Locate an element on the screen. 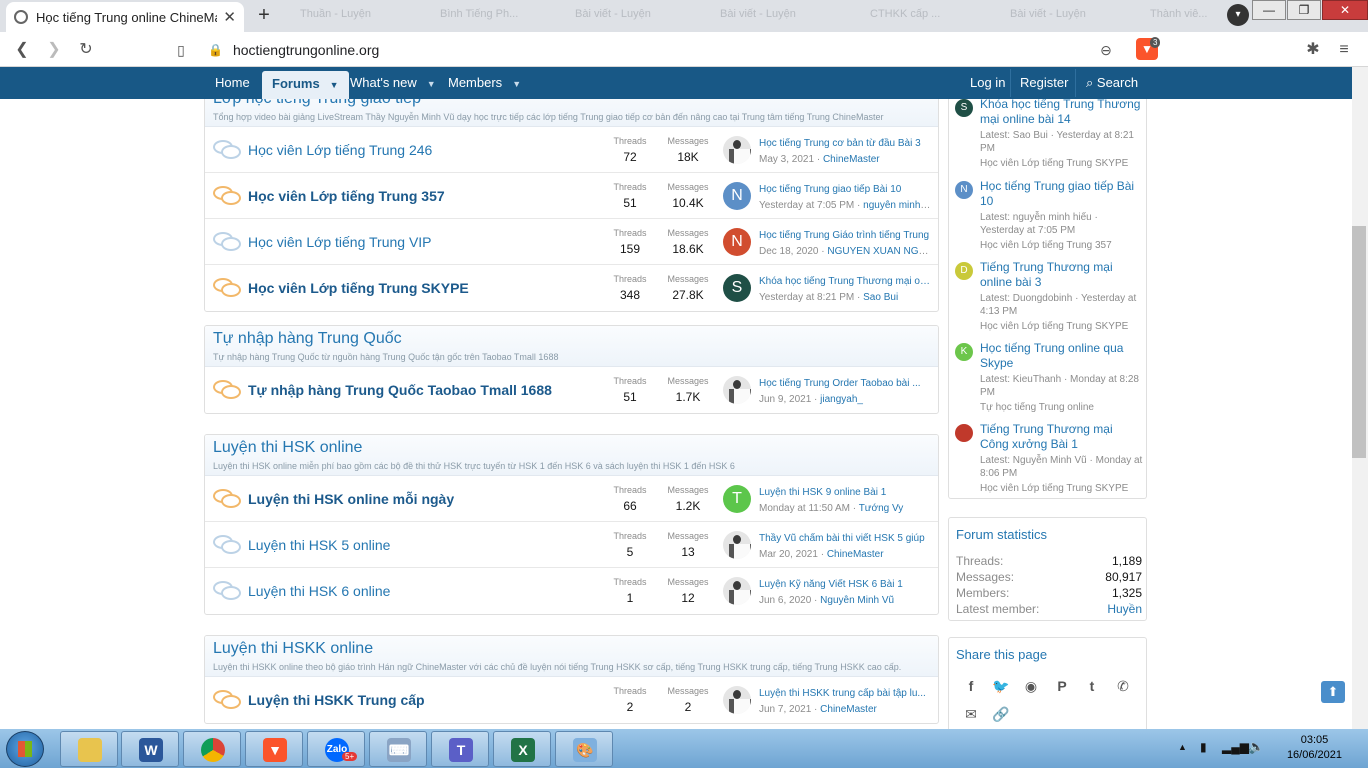 The image size is (1368, 768). forum-node-title: Học viên Lớp tiếng Trung 246 is located at coordinates (340, 150).